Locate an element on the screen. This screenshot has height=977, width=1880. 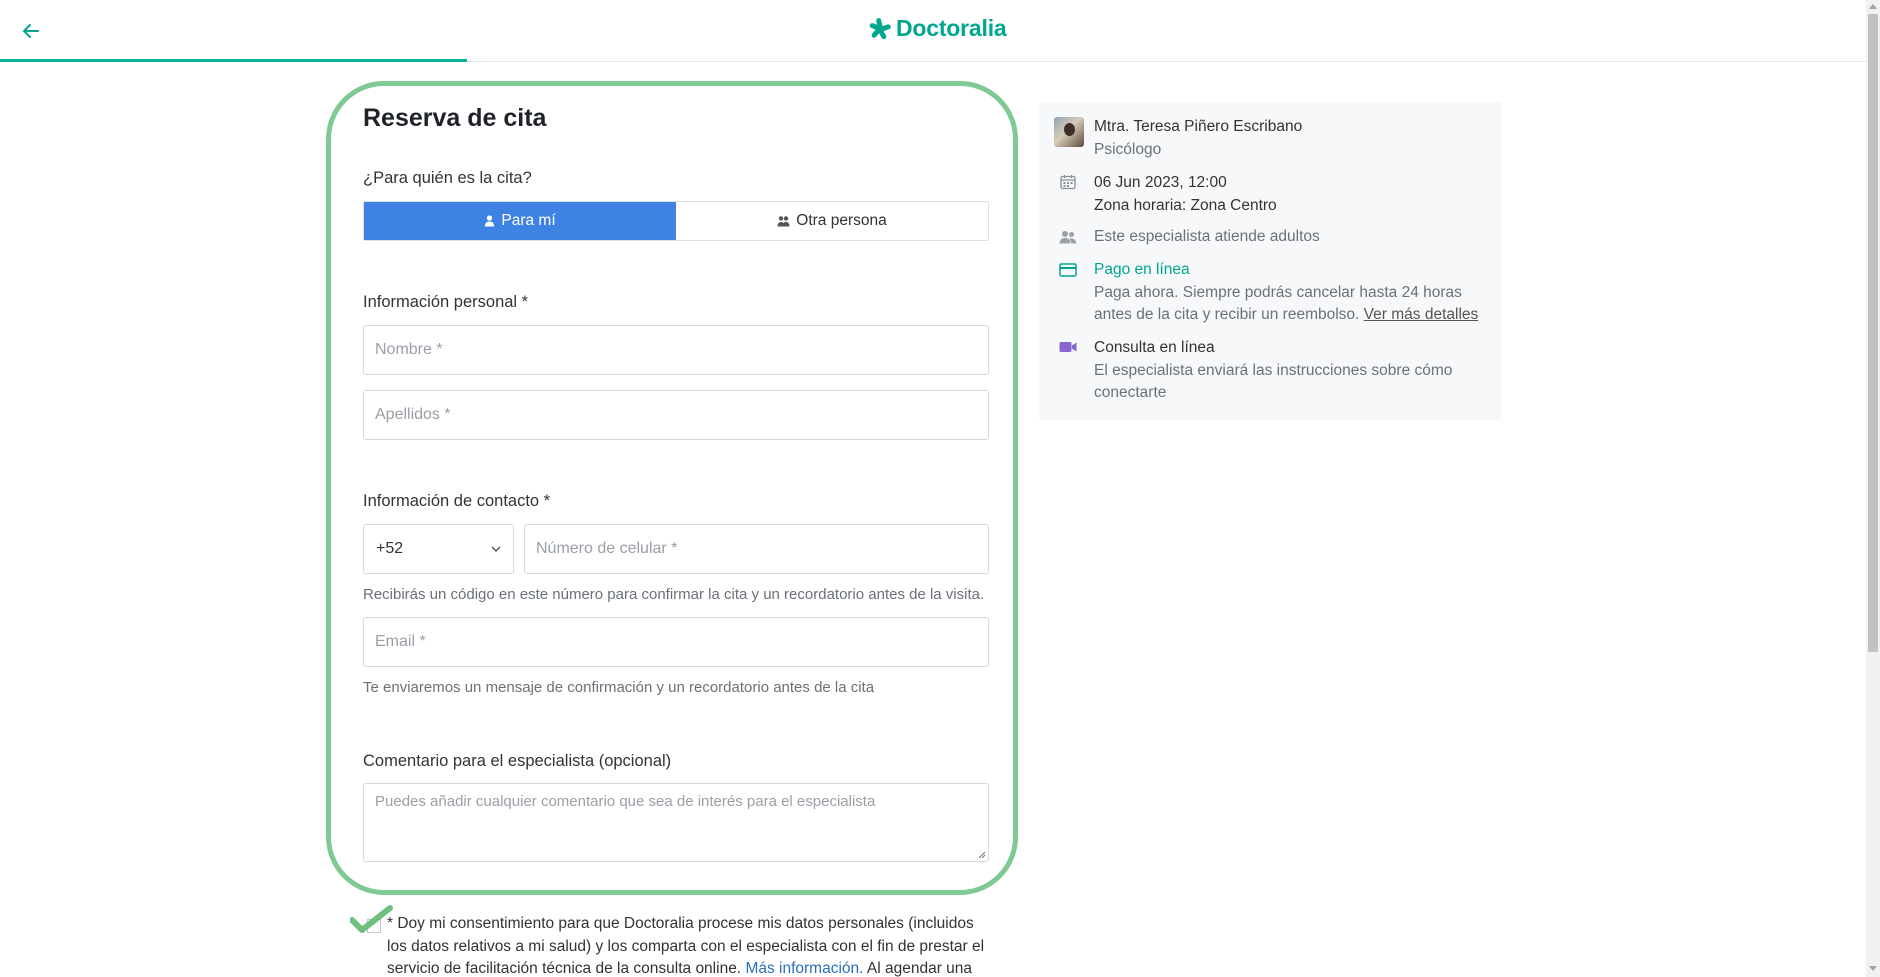
online-consult-title: Consulta en línea is located at coordinates (1154, 347).